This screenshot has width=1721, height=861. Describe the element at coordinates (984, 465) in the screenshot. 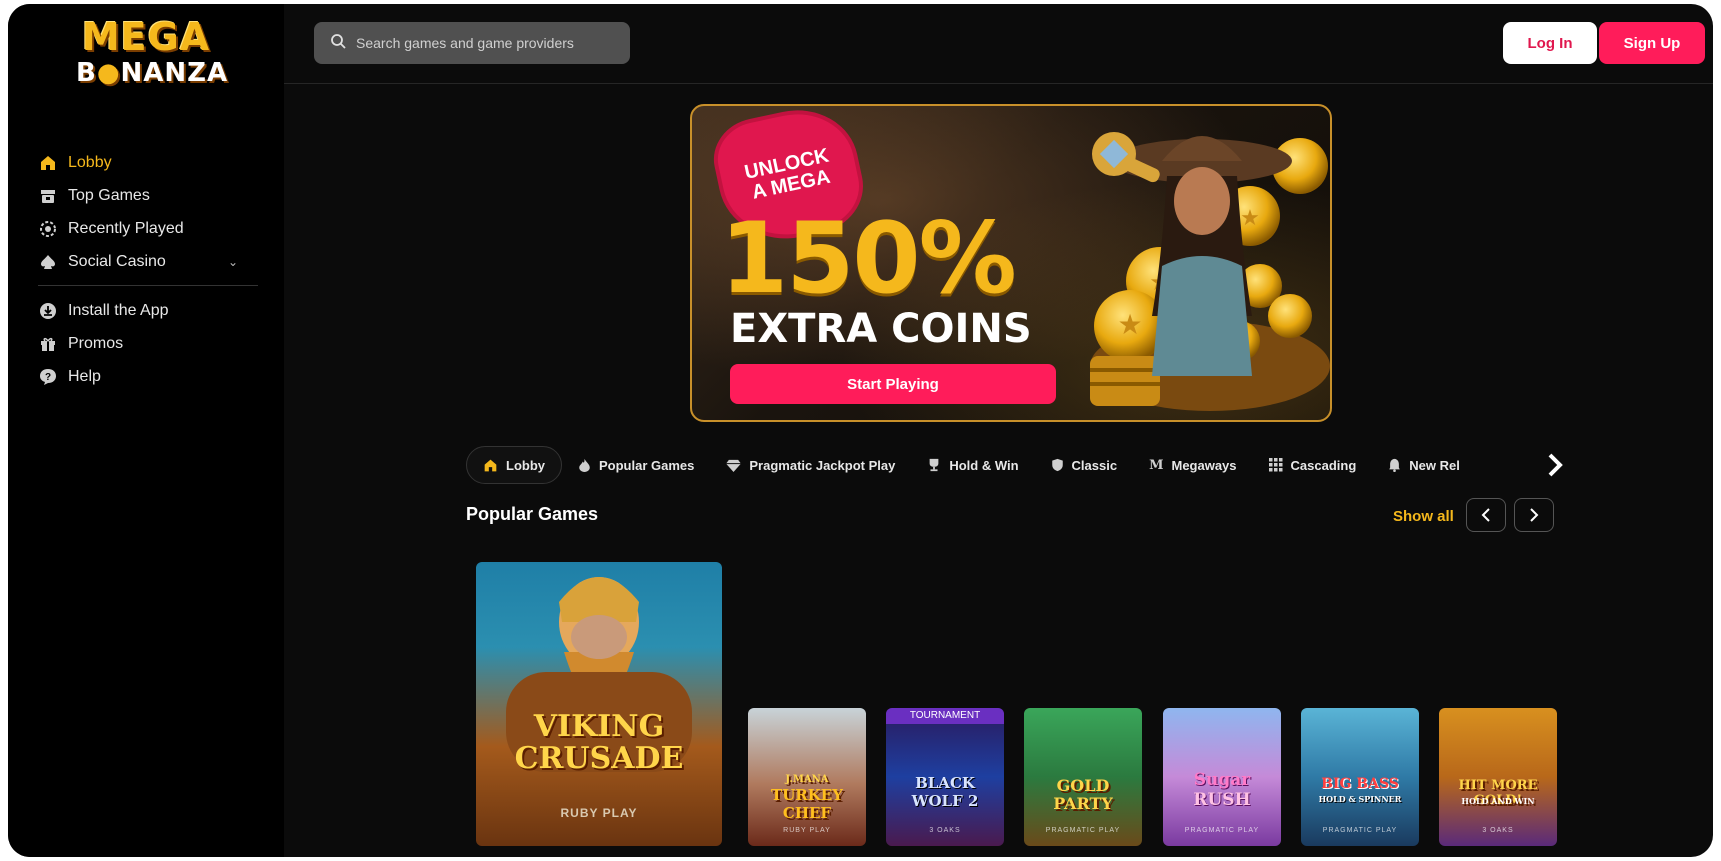

I see `tab-label: Hold & Win` at that location.